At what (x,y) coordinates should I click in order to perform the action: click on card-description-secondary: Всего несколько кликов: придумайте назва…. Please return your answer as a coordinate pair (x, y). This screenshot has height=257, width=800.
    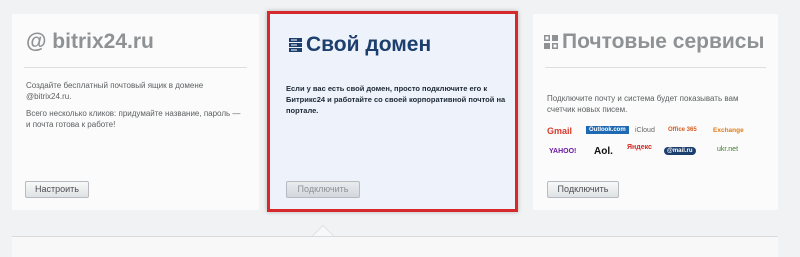
    Looking at the image, I should click on (133, 119).